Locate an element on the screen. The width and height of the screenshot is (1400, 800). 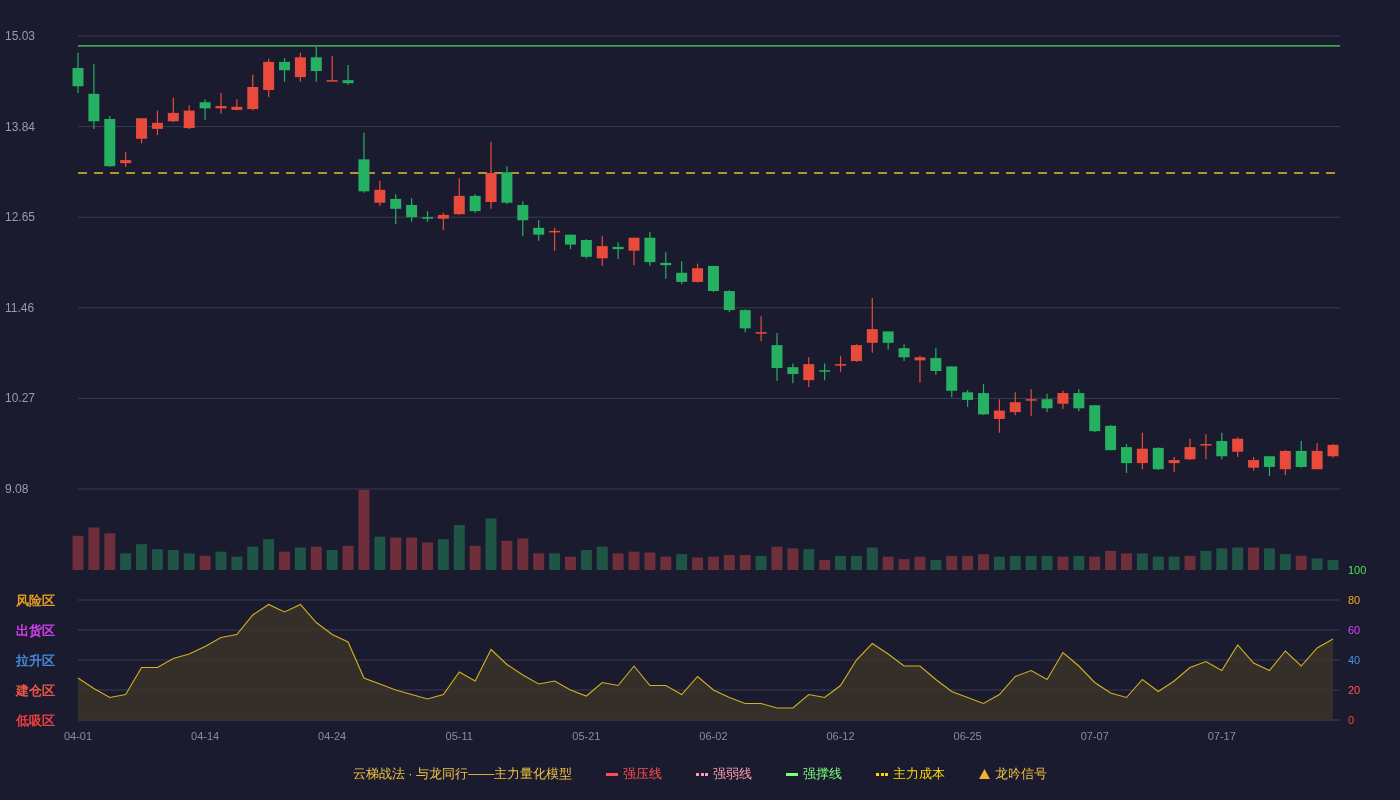
zone-label: 建仓区 is located at coordinates (35, 690).